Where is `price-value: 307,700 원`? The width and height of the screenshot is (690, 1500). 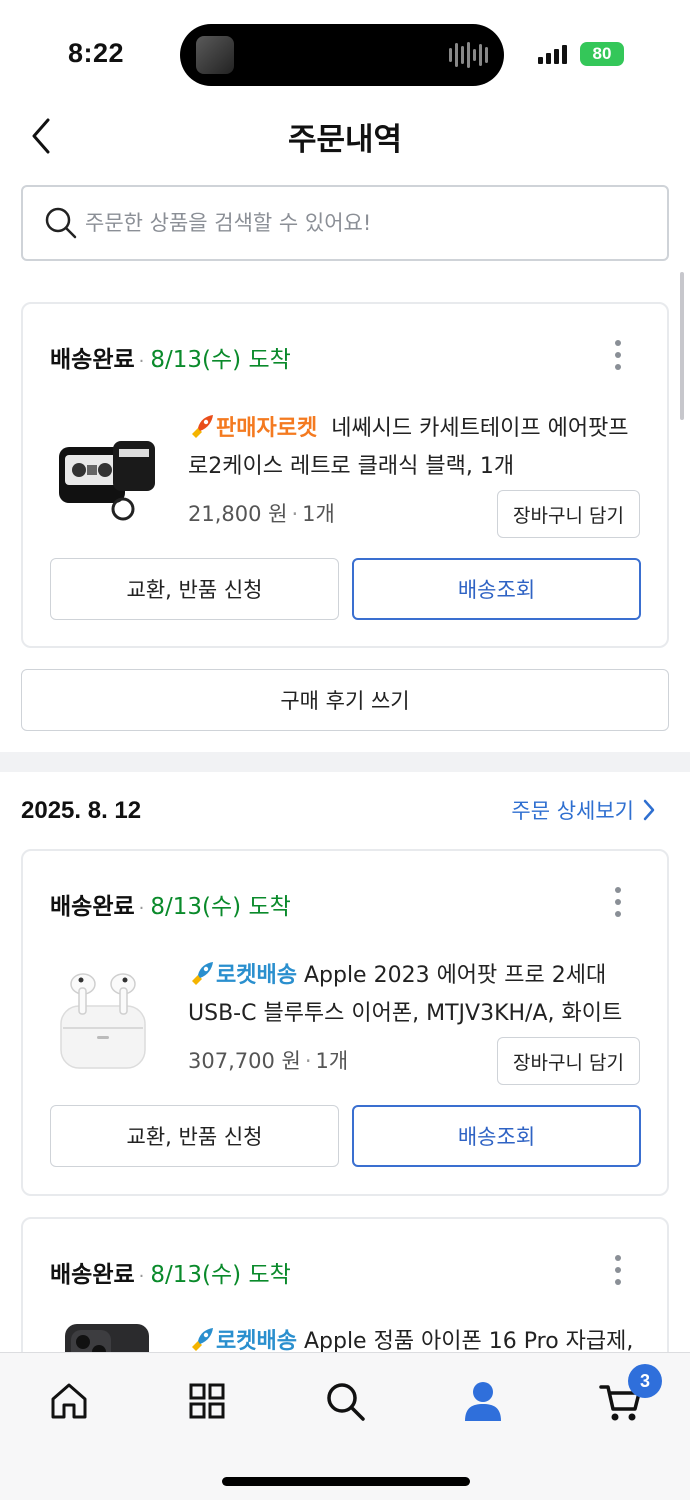 price-value: 307,700 원 is located at coordinates (244, 1061).